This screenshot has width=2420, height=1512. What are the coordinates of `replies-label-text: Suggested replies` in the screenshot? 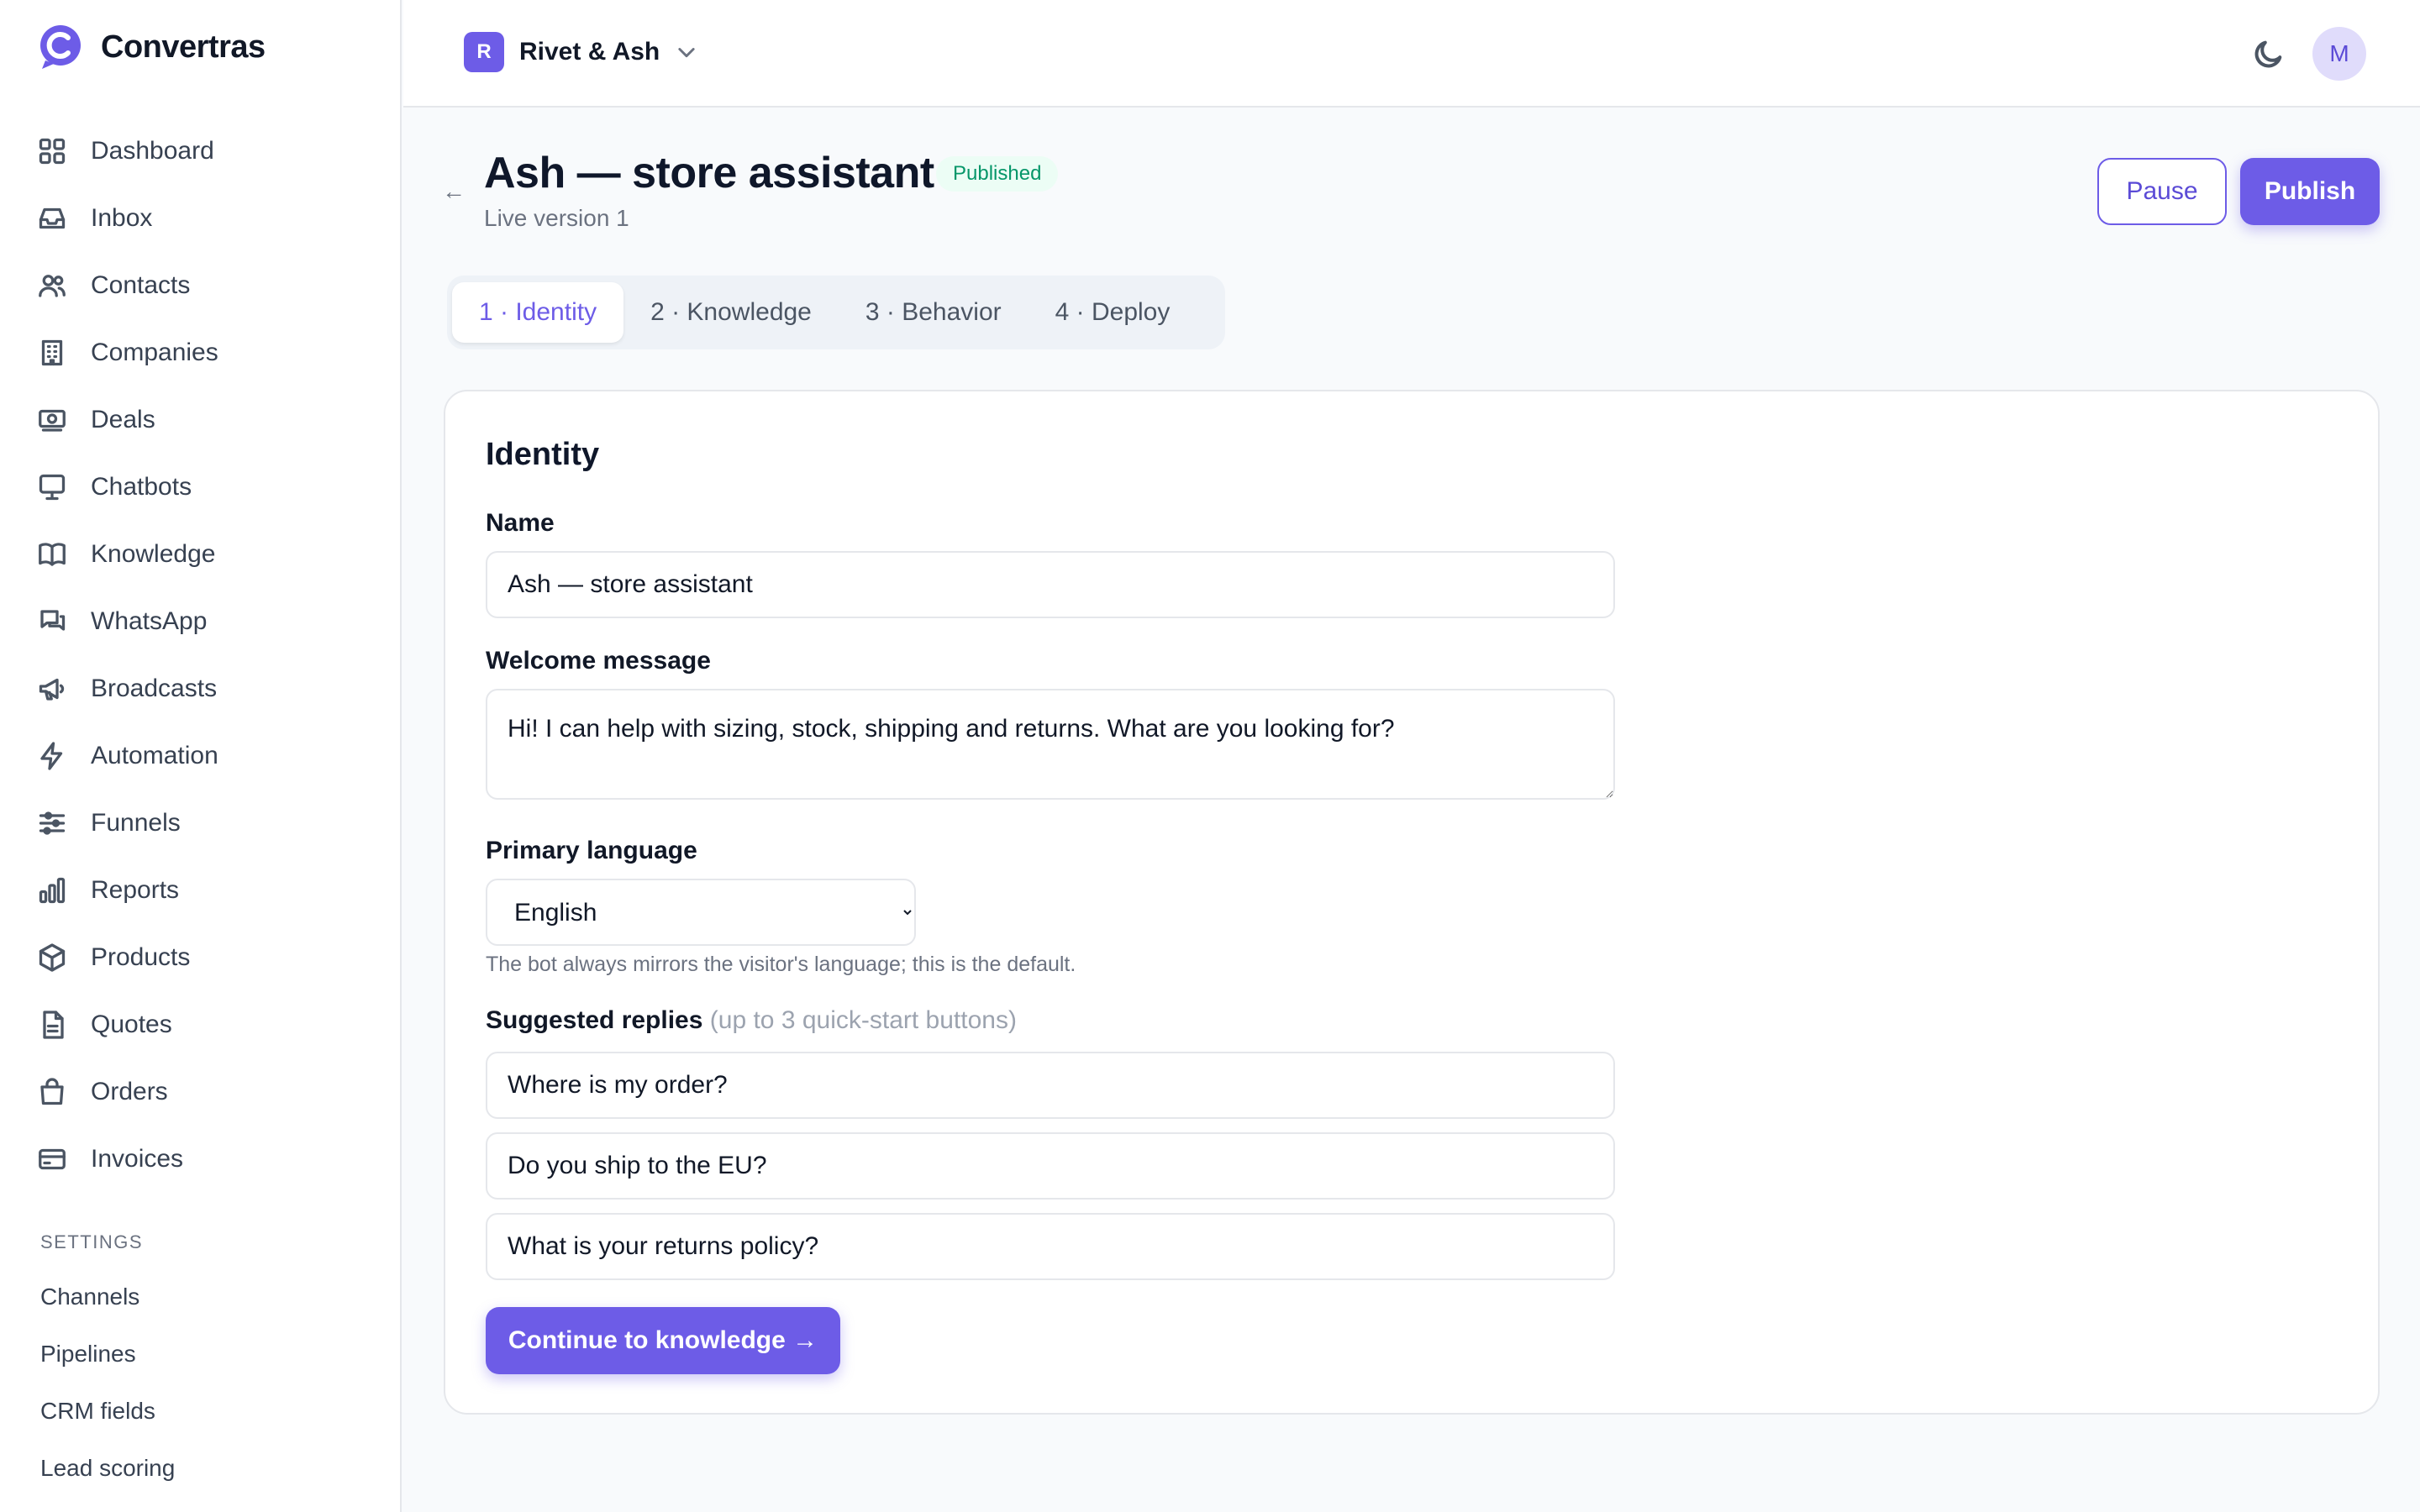 It's located at (594, 1020).